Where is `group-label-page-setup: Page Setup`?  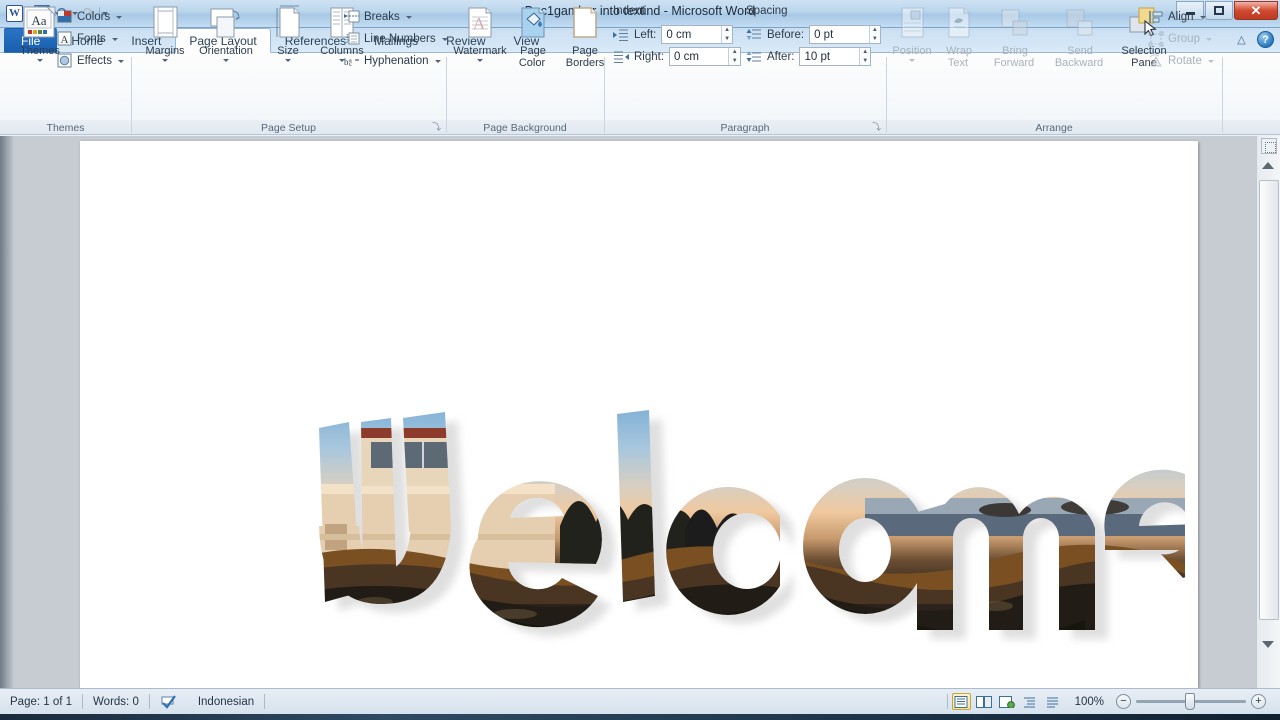 group-label-page-setup: Page Setup is located at coordinates (288, 128).